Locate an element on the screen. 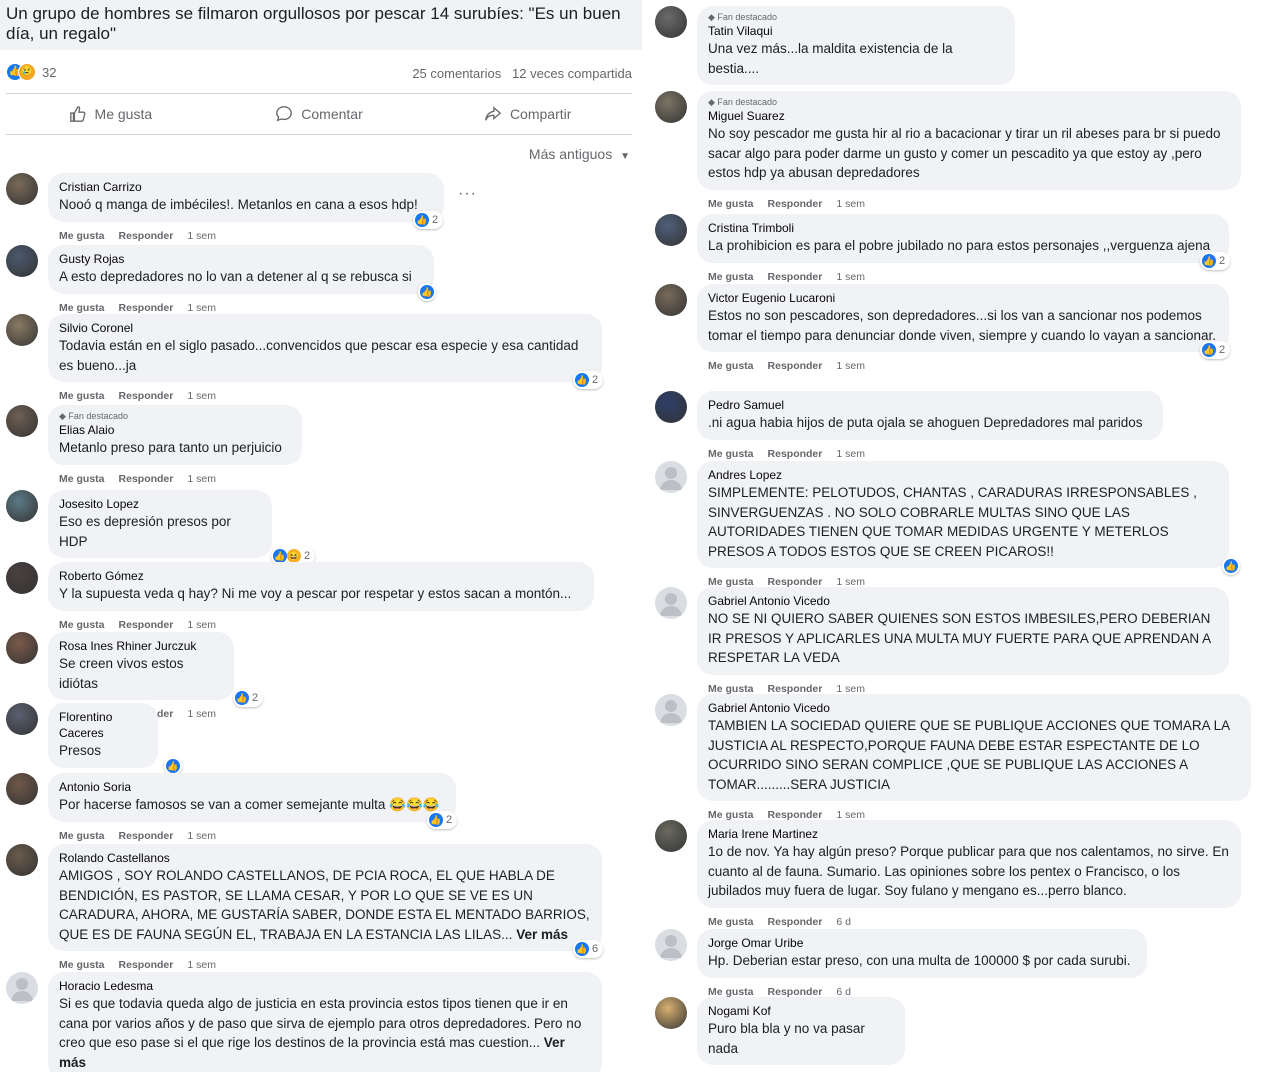  more-options-icon: ··· is located at coordinates (467, 194).